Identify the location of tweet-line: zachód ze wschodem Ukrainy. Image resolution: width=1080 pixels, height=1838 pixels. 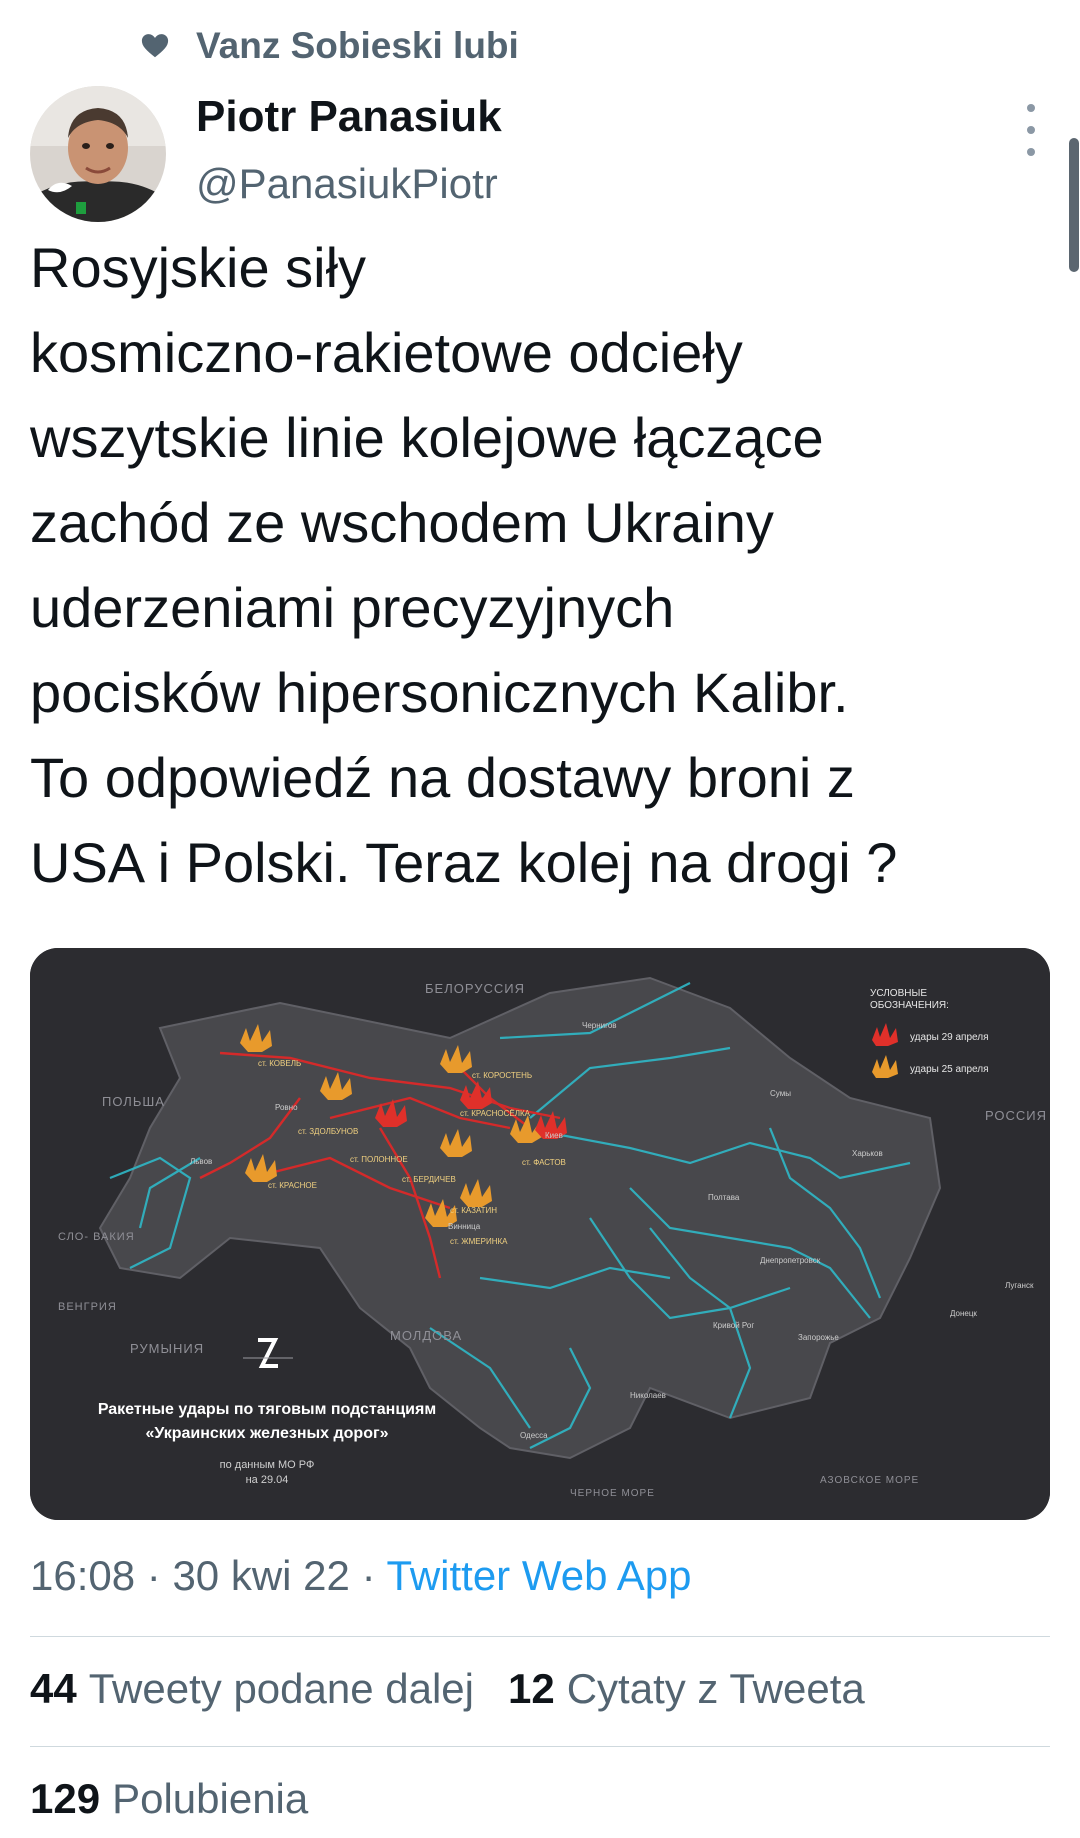
(402, 522).